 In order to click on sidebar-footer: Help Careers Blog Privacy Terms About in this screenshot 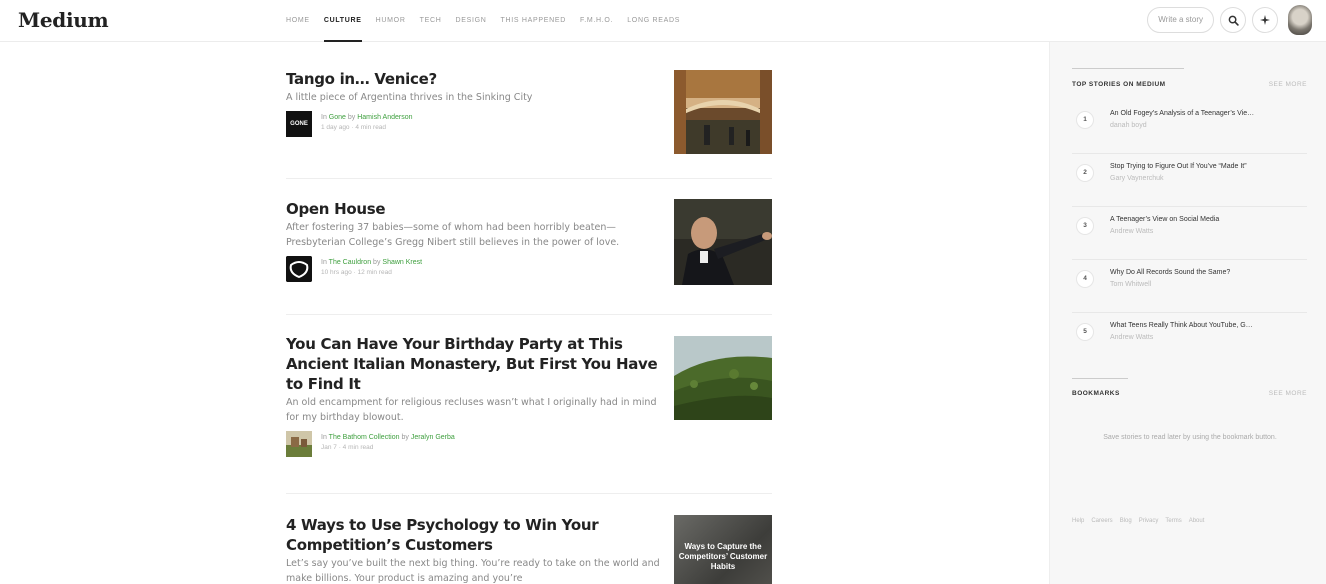, I will do `click(1138, 521)`.